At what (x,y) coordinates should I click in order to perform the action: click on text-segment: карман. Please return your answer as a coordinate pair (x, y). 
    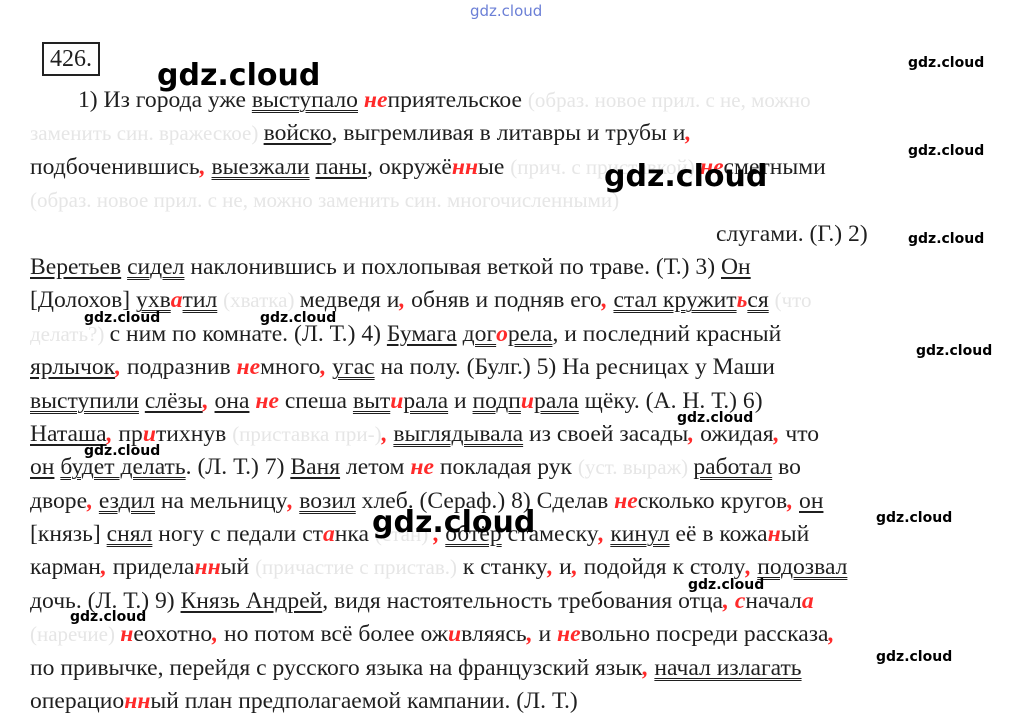
    Looking at the image, I should click on (65, 567).